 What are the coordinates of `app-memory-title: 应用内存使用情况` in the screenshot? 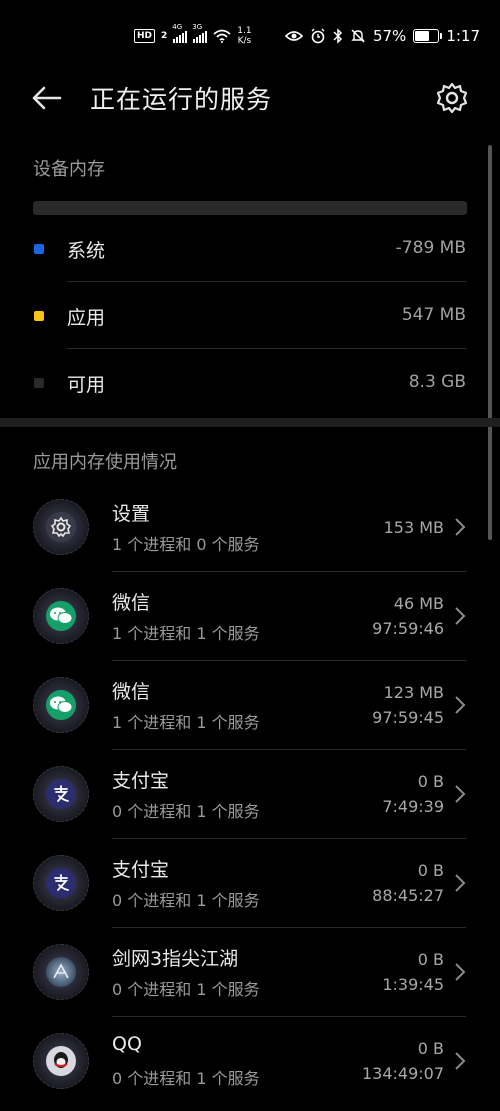 It's located at (105, 462).